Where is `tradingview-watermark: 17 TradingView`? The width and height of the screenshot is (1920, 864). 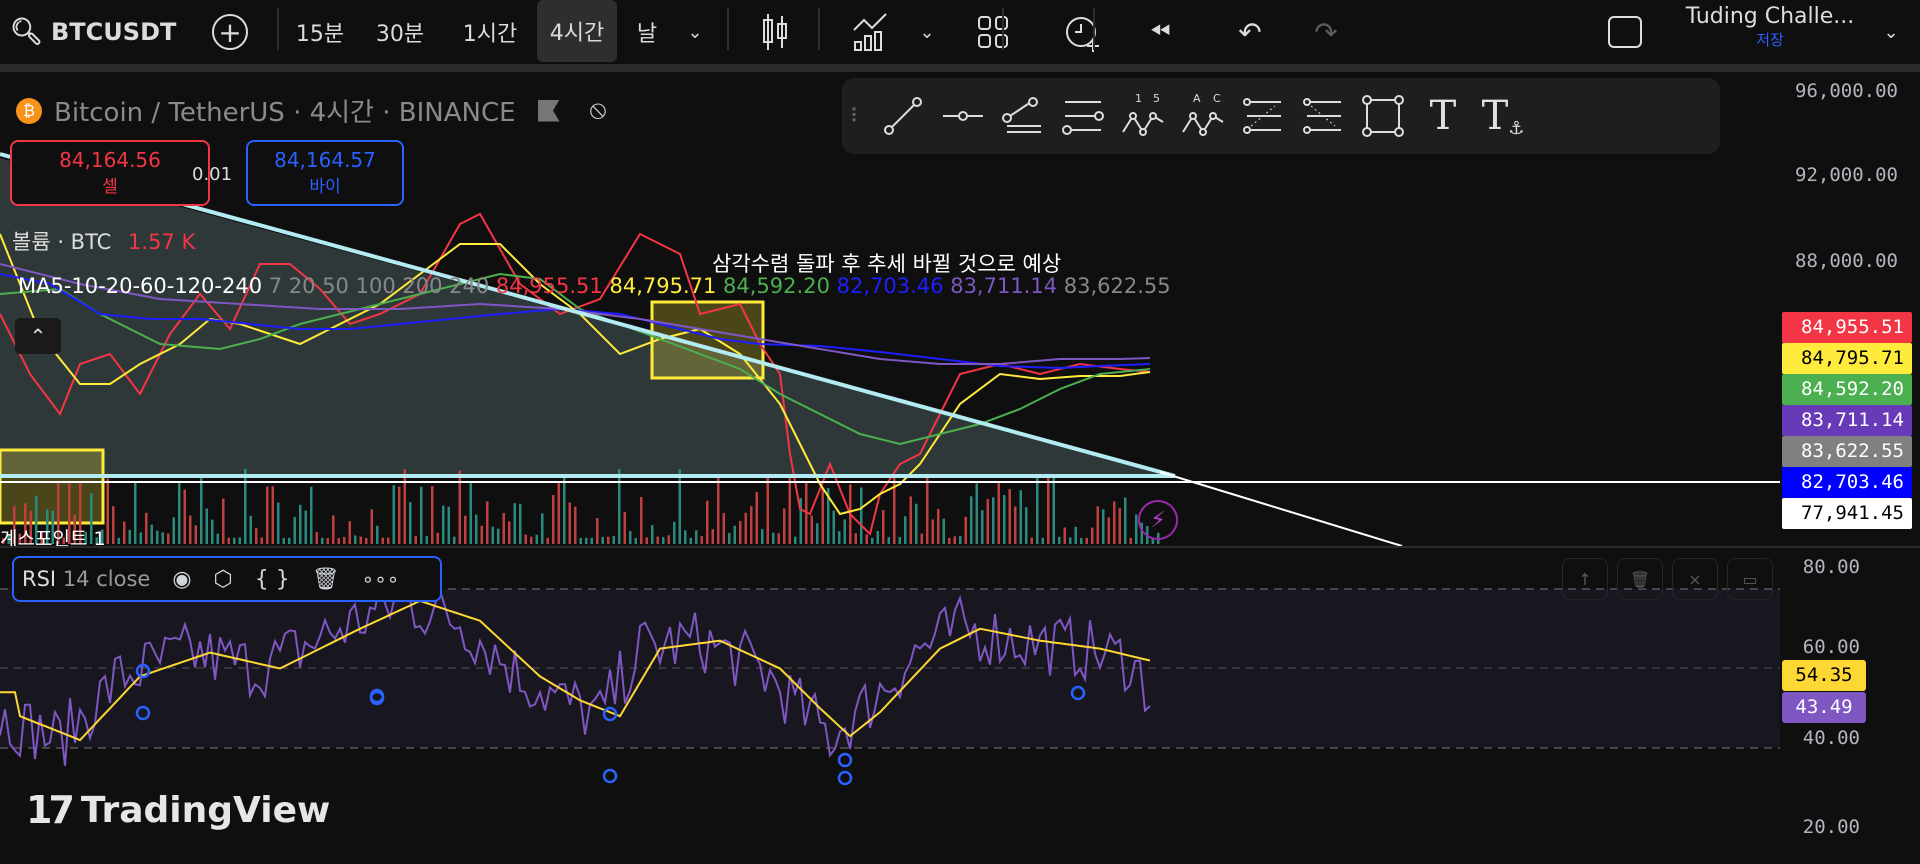
tradingview-watermark: 17 TradingView is located at coordinates (178, 810).